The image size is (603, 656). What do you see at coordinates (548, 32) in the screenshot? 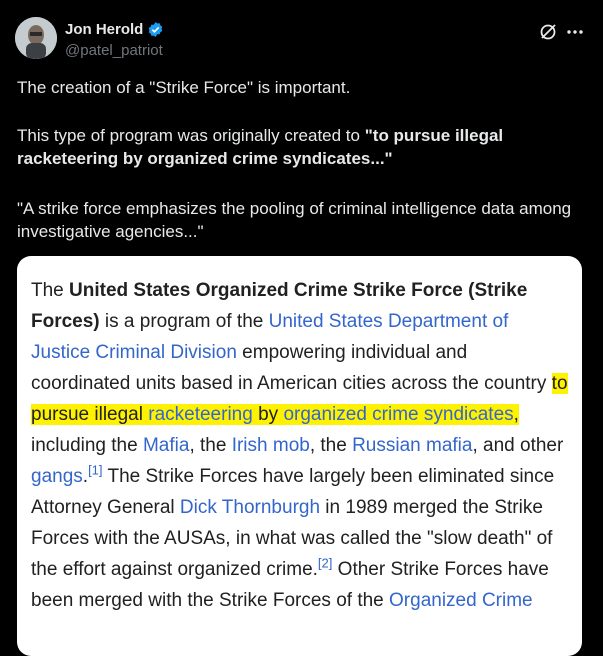
I see `grok-icon` at bounding box center [548, 32].